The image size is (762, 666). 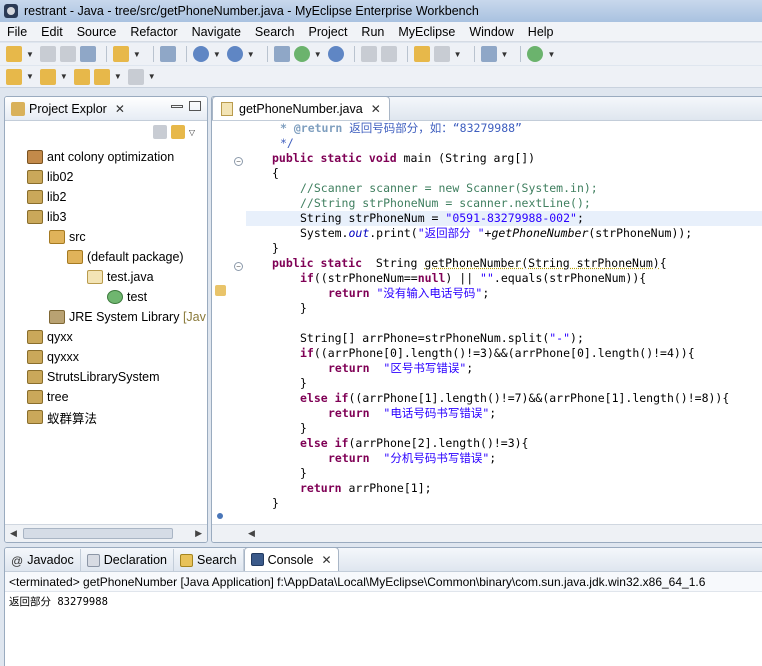 I want to click on view-menu-icon: ▽, so click(x=192, y=132).